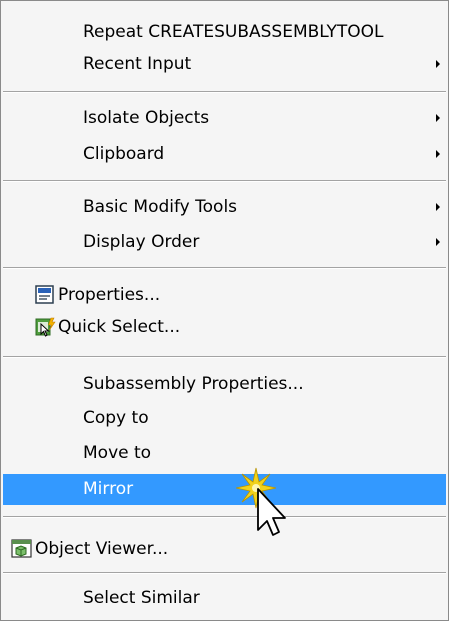 The image size is (449, 621). I want to click on menu-item-move-to: Move to, so click(224, 453).